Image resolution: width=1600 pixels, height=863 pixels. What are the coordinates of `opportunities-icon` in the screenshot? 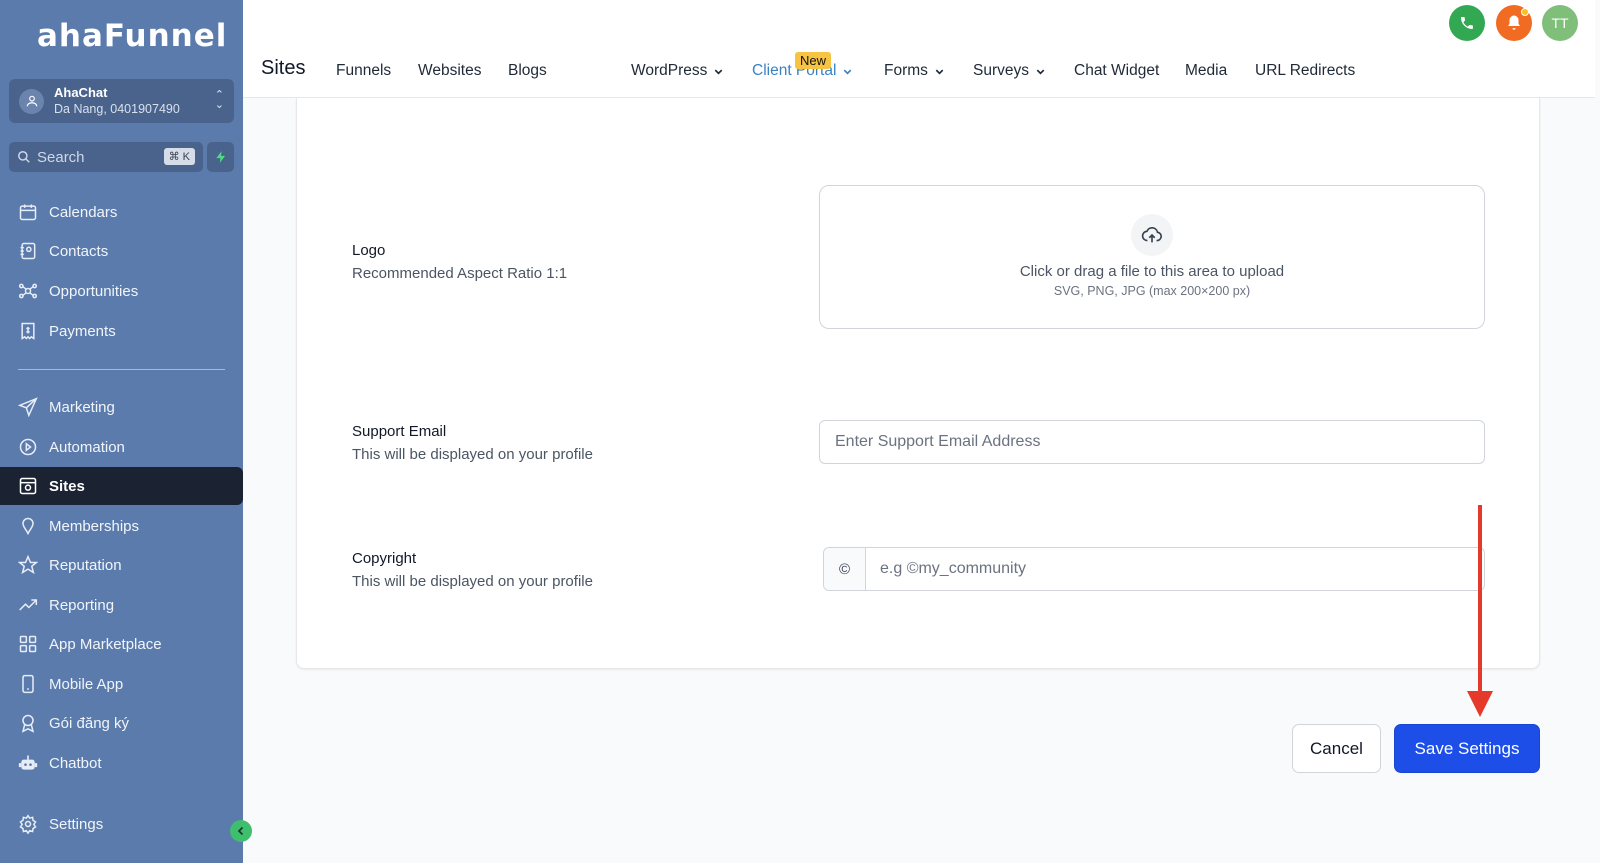 It's located at (28, 291).